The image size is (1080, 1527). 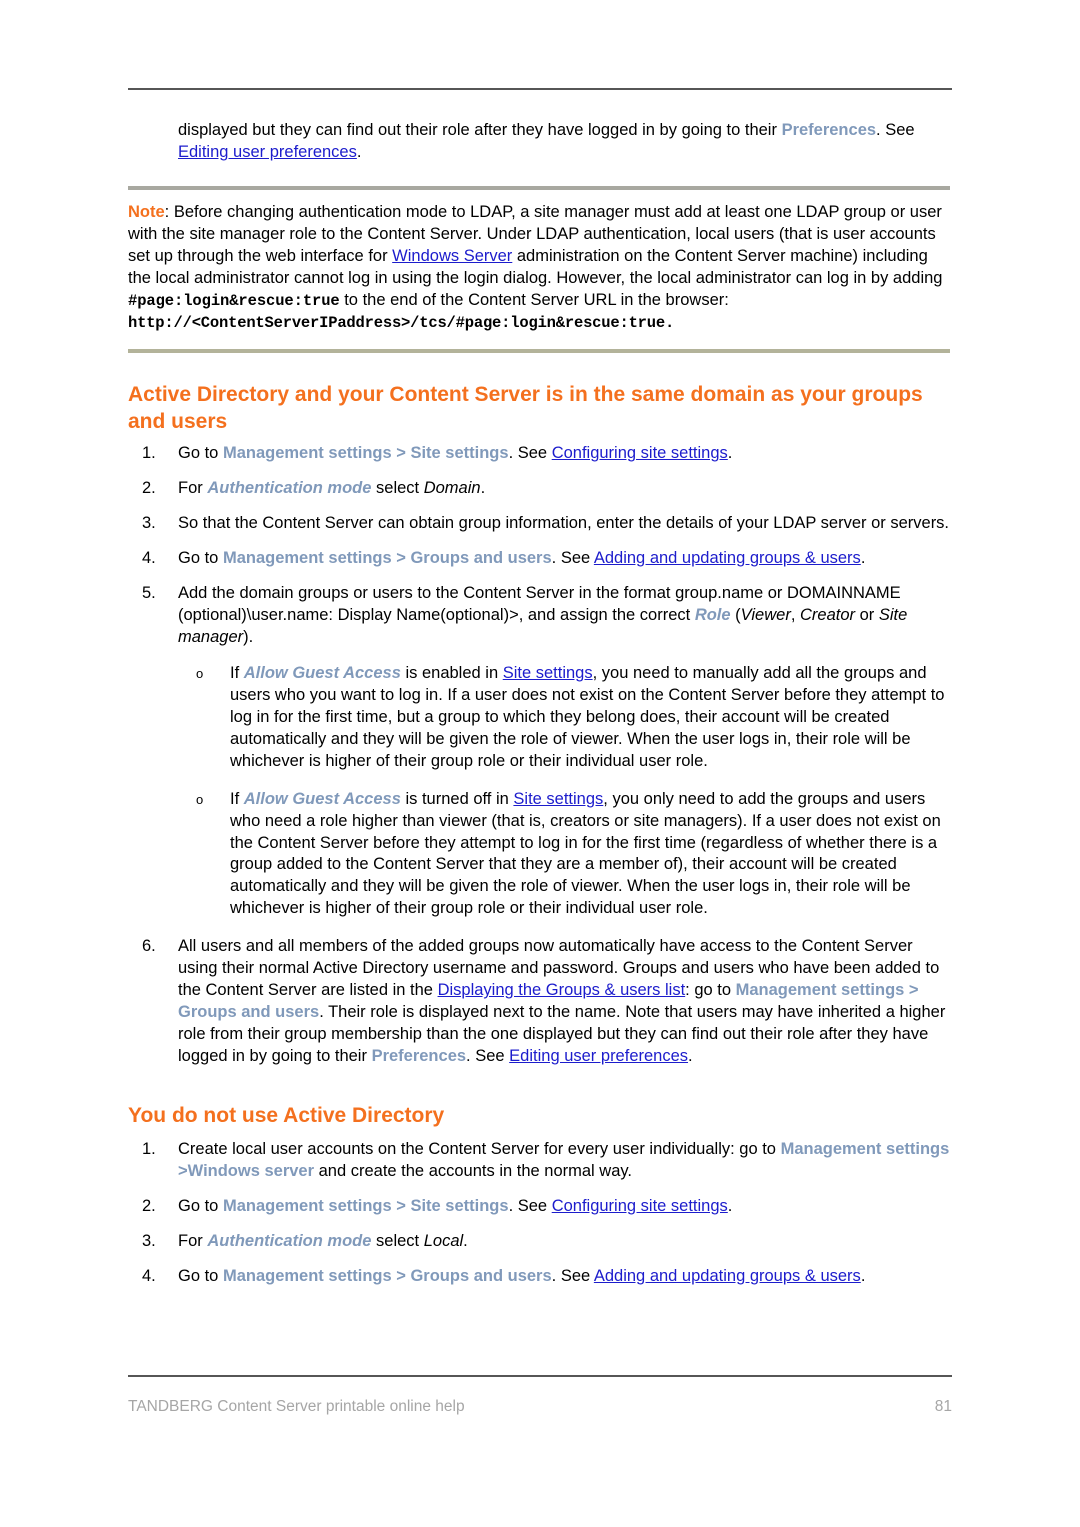 What do you see at coordinates (712, 615) in the screenshot?
I see `ui-field-role: Role` at bounding box center [712, 615].